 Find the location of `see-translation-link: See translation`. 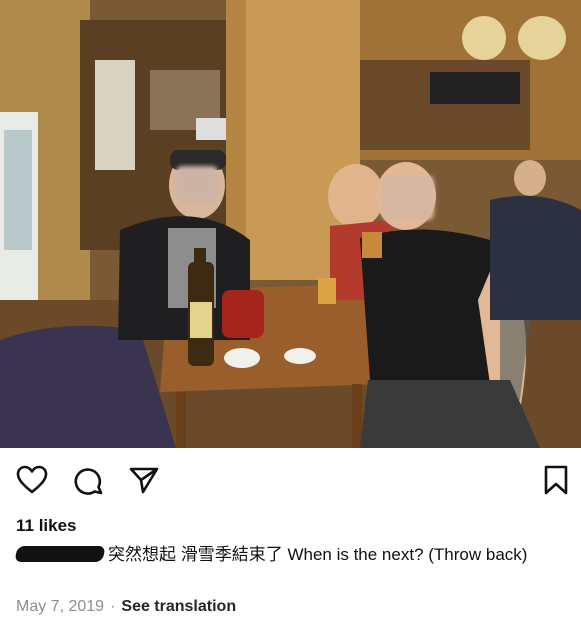

see-translation-link: See translation is located at coordinates (178, 606).